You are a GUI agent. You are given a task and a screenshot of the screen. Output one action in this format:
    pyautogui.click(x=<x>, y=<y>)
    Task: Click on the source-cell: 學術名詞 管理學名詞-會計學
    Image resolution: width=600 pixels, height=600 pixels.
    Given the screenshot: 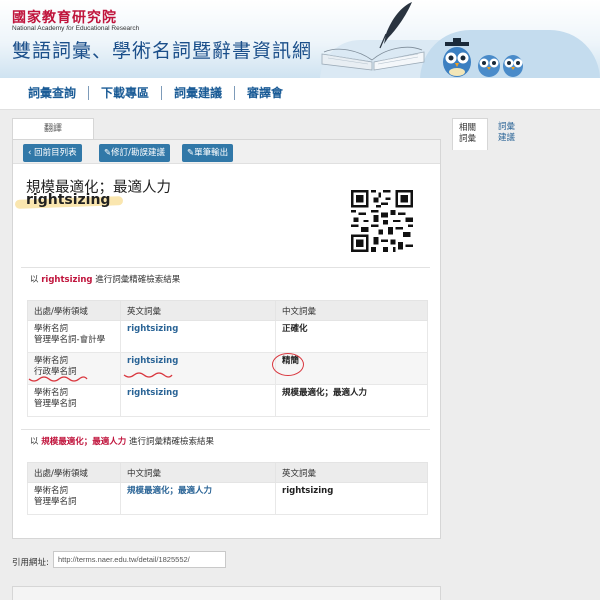 What is the action you would take?
    pyautogui.click(x=74, y=336)
    